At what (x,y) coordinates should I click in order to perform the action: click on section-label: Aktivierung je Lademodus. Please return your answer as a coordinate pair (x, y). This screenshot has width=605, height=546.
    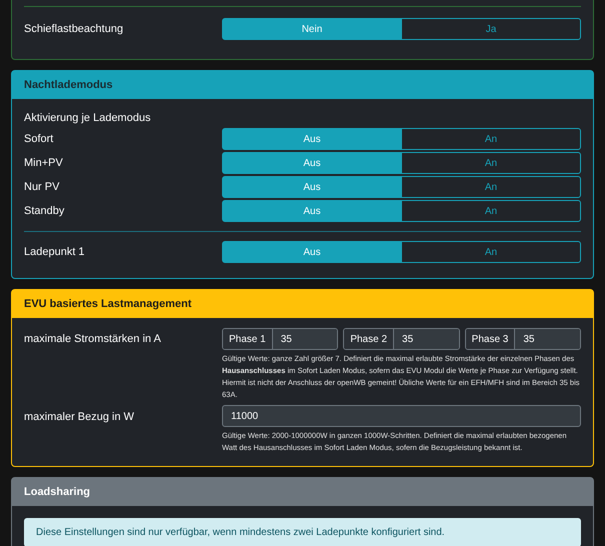
    Looking at the image, I should click on (87, 118).